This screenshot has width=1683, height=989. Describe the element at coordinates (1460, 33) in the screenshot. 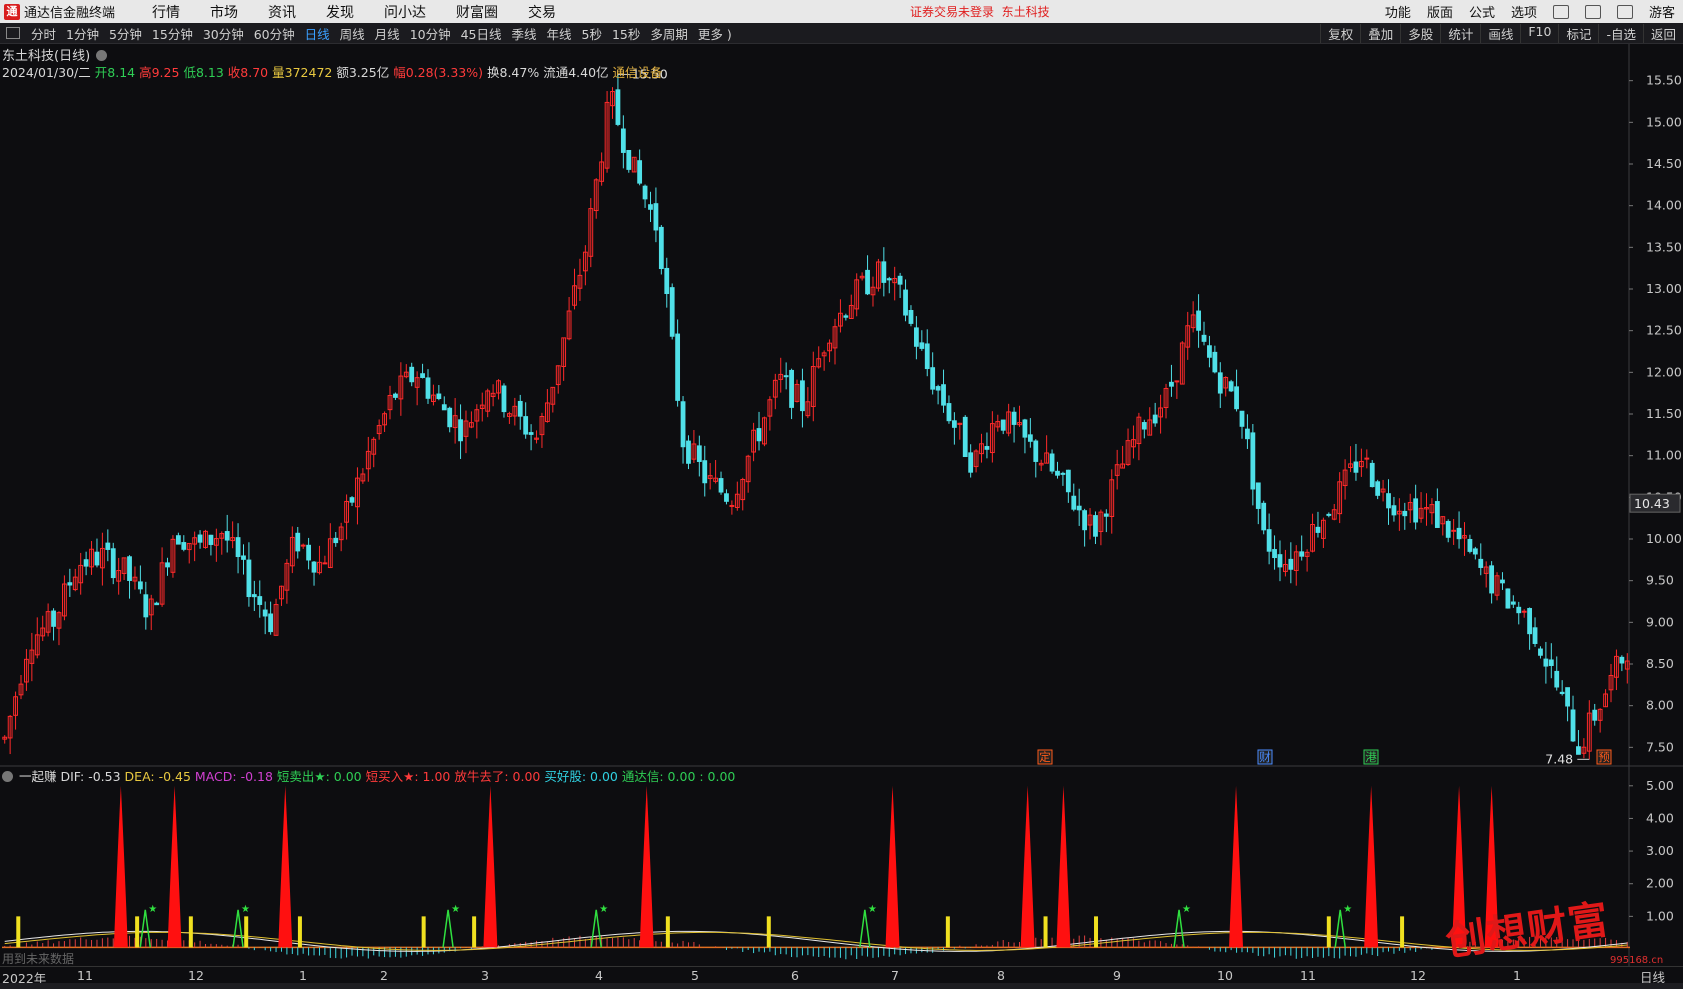

I see `tool-stats: 统计` at that location.